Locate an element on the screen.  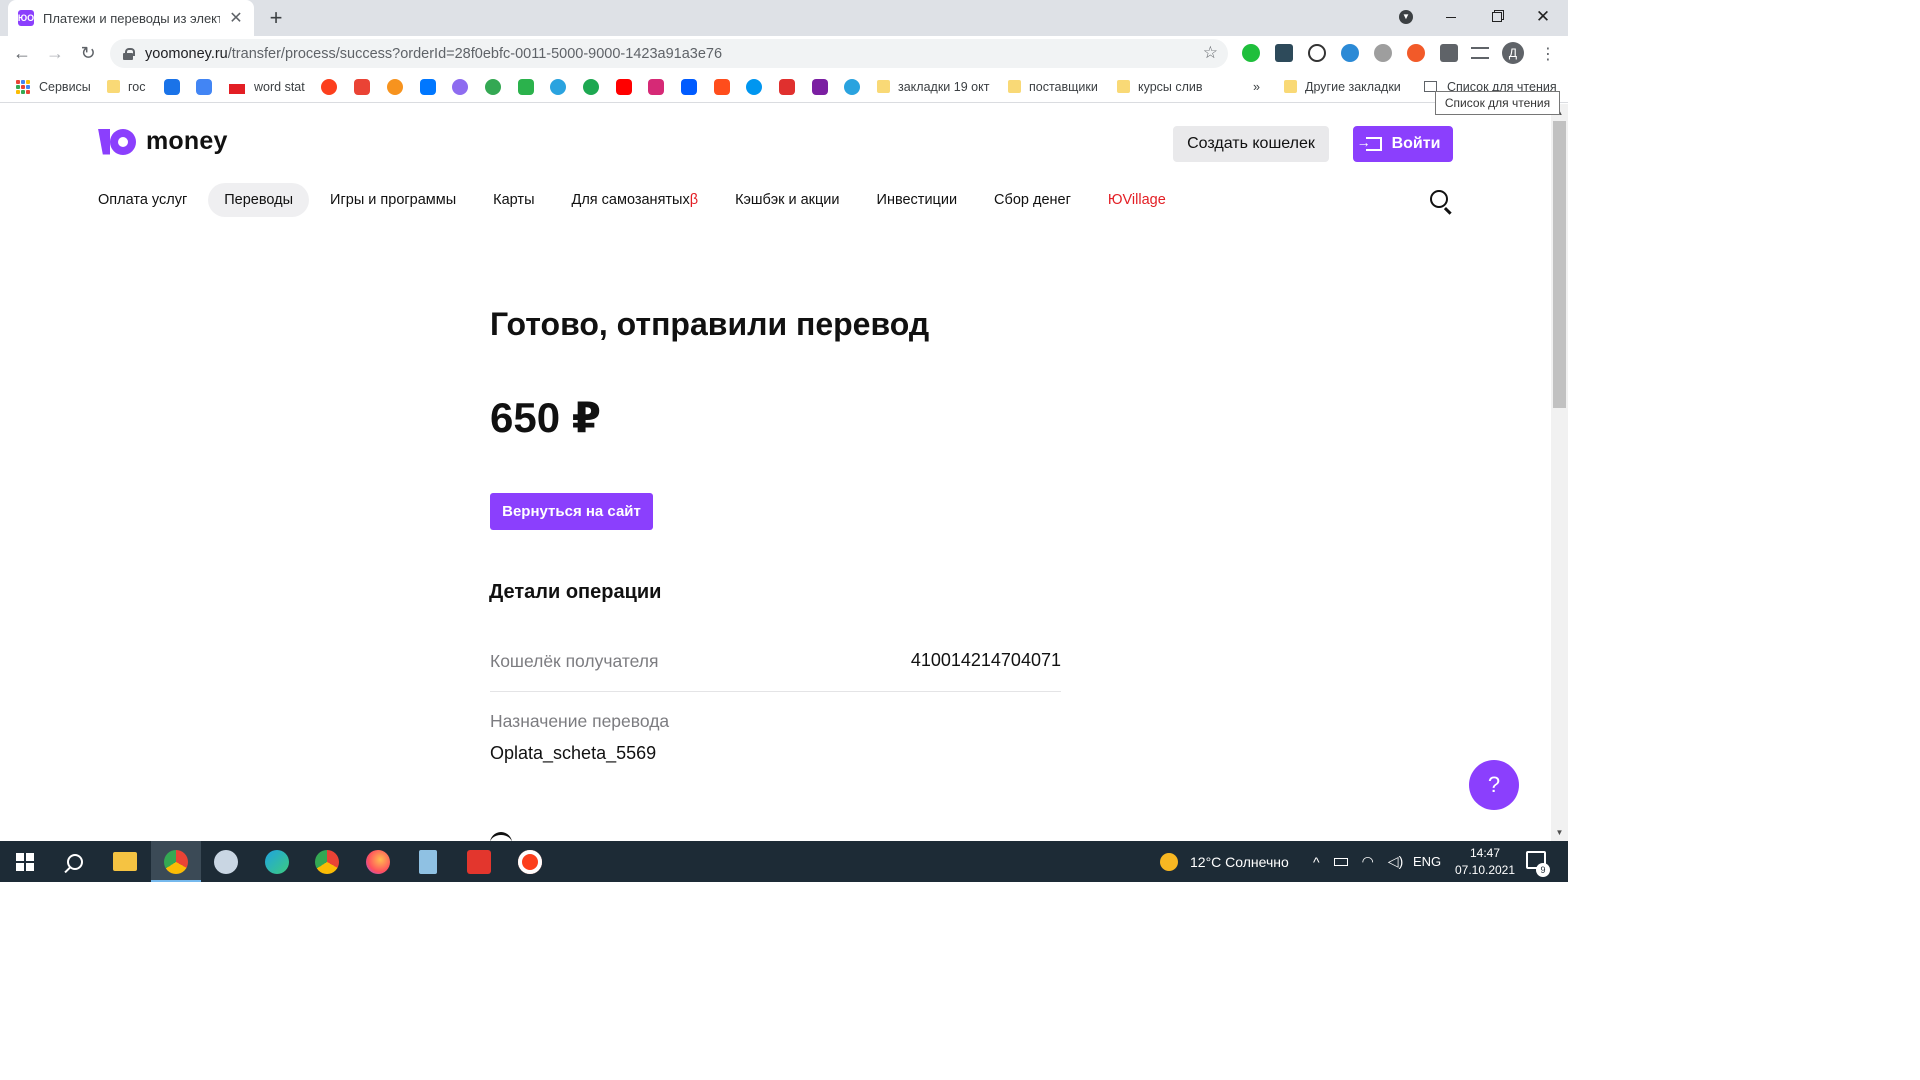
bookmark-telegram-icon is located at coordinates (558, 87).